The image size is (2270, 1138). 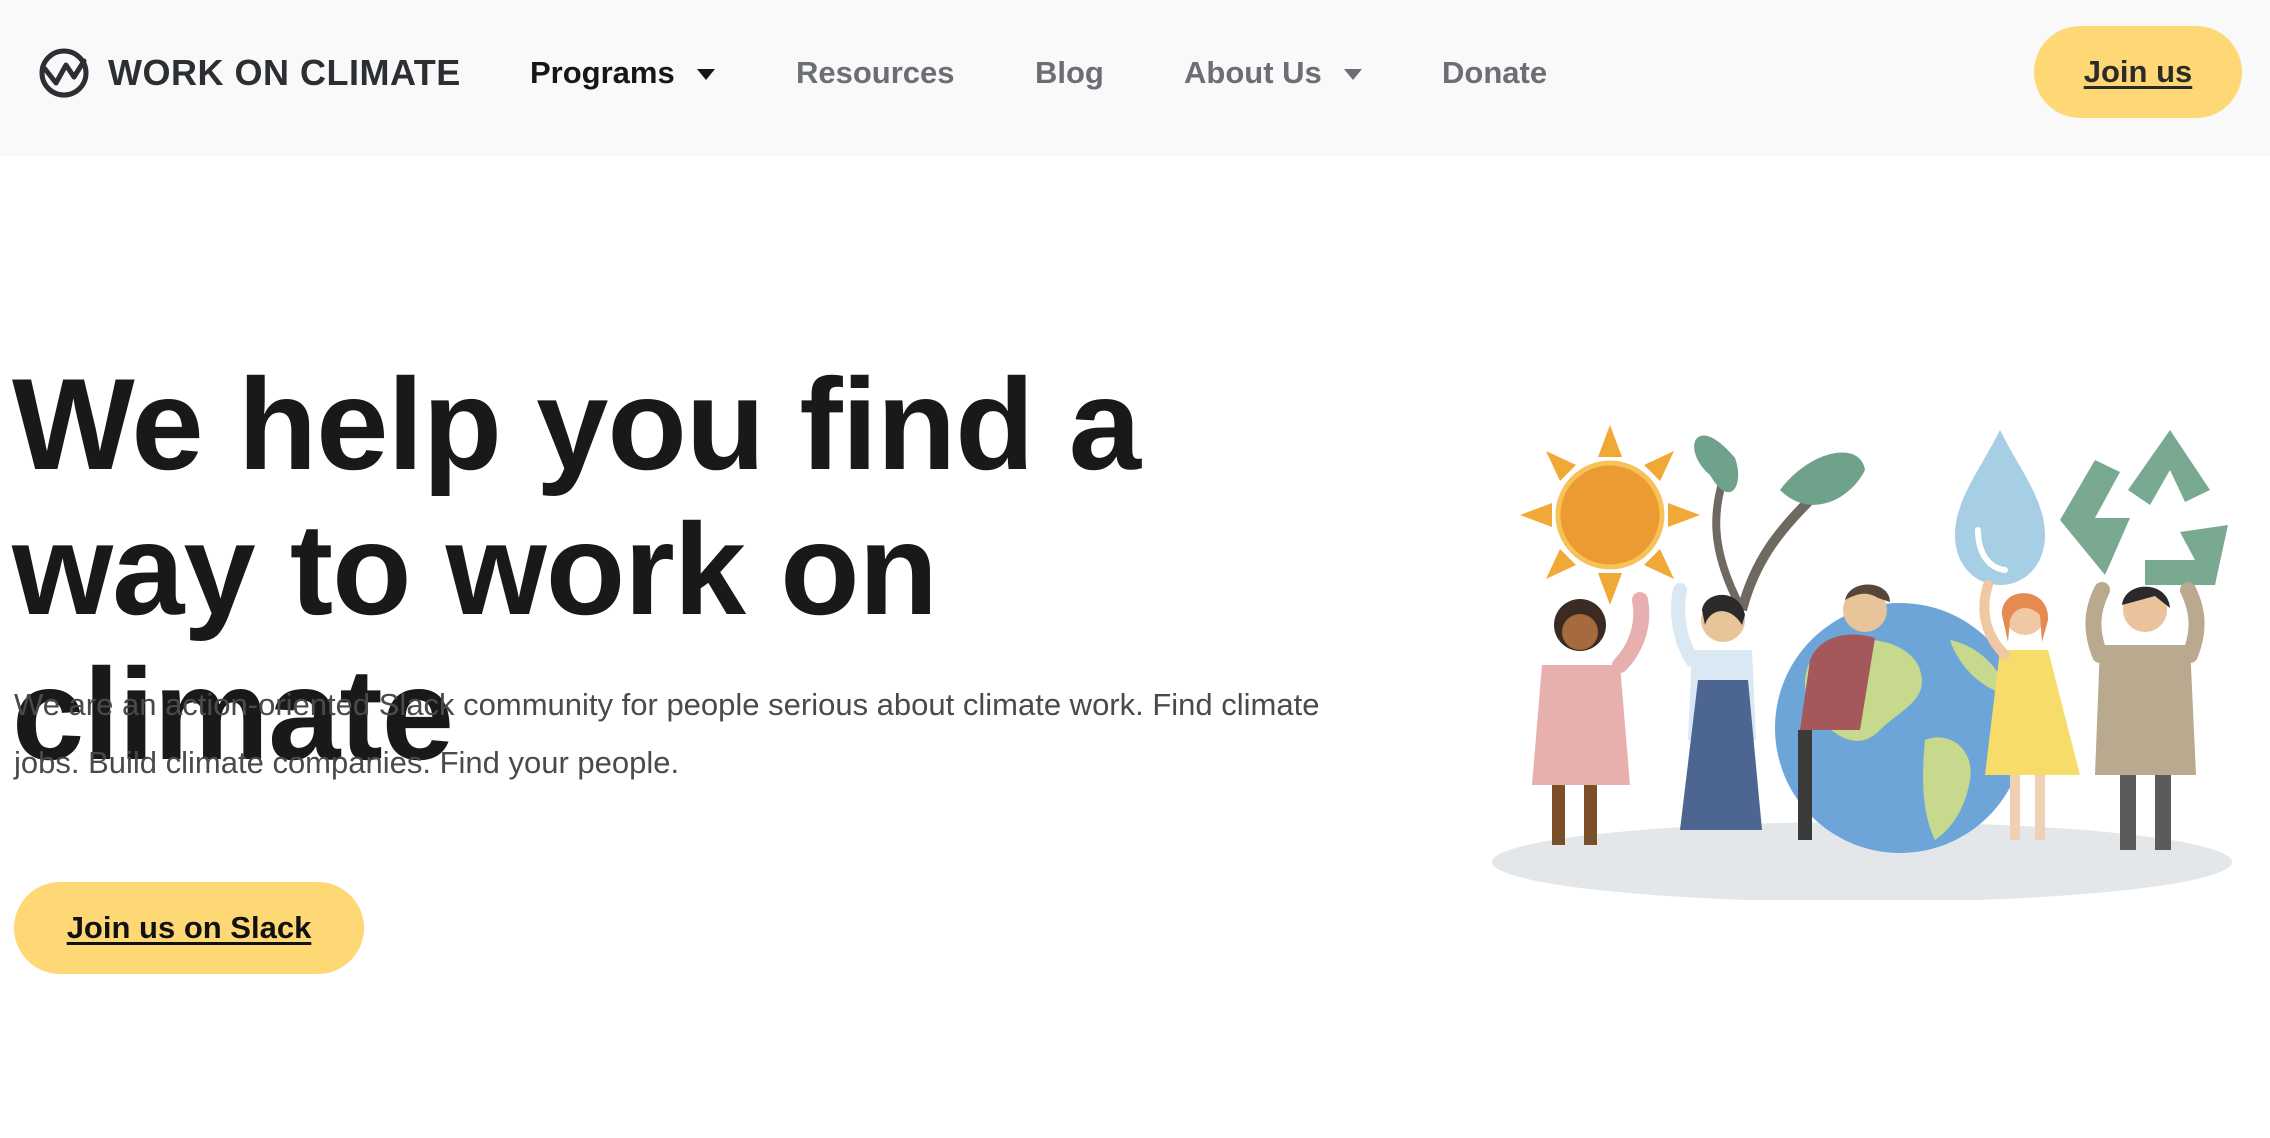 I want to click on nav-donate: Donate, so click(x=1494, y=73).